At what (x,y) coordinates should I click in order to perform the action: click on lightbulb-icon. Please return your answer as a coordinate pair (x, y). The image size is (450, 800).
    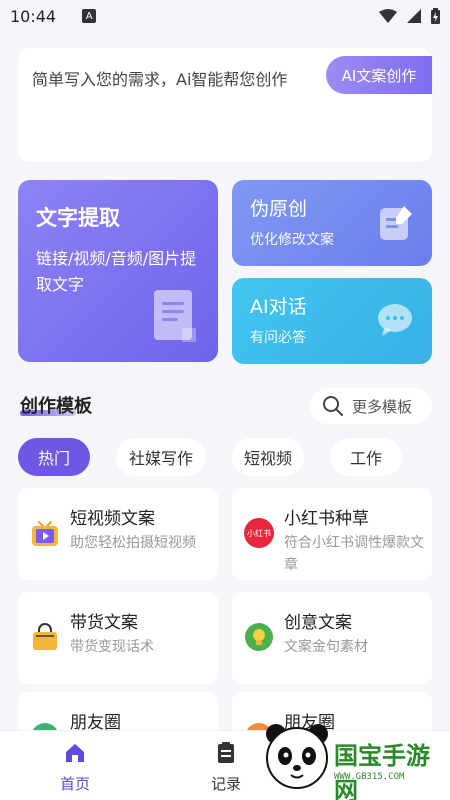
    Looking at the image, I should click on (259, 637).